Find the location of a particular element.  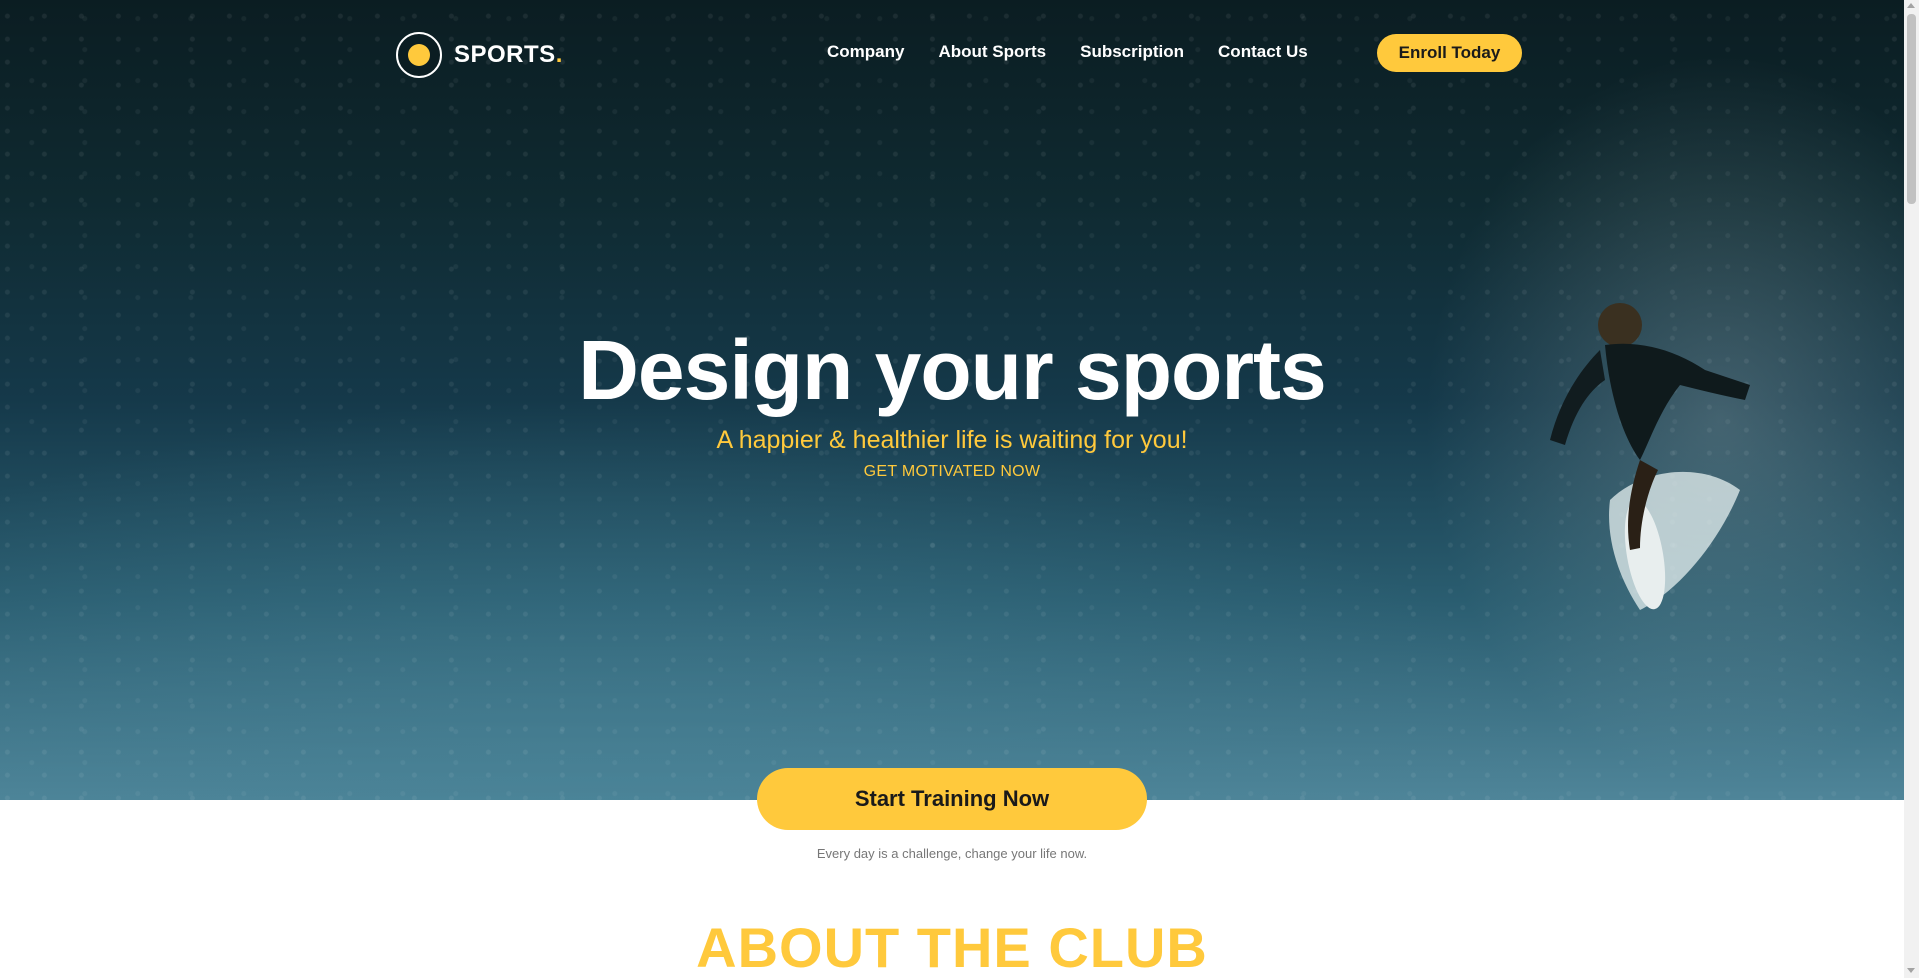

scroll-down-arrow-icon is located at coordinates (1911, 970).